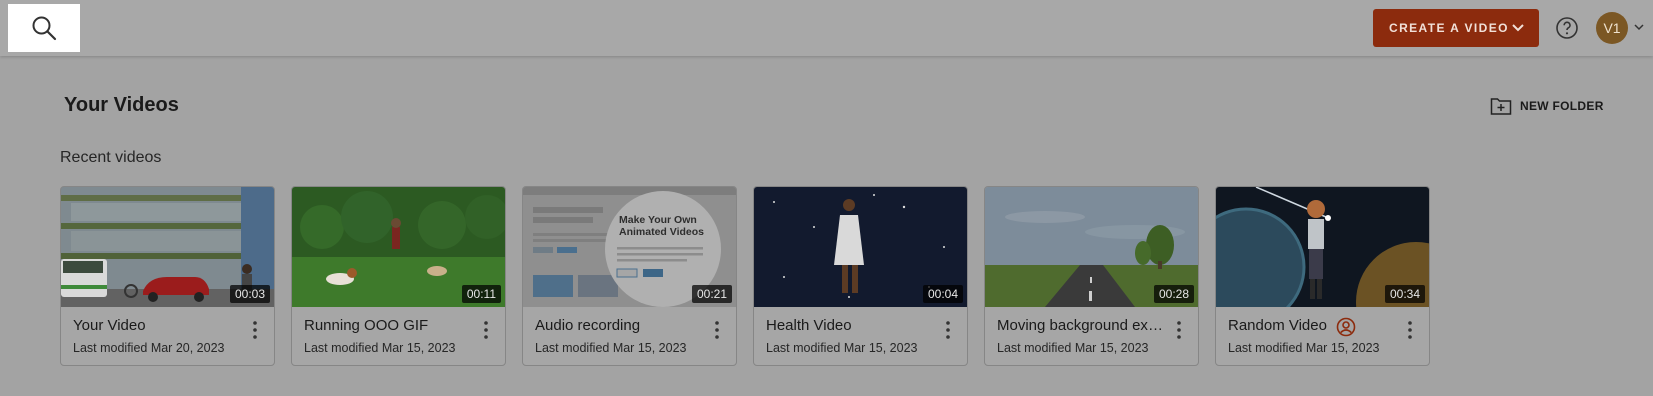  Describe the element at coordinates (942, 294) in the screenshot. I see `video-duration: 00:04` at that location.